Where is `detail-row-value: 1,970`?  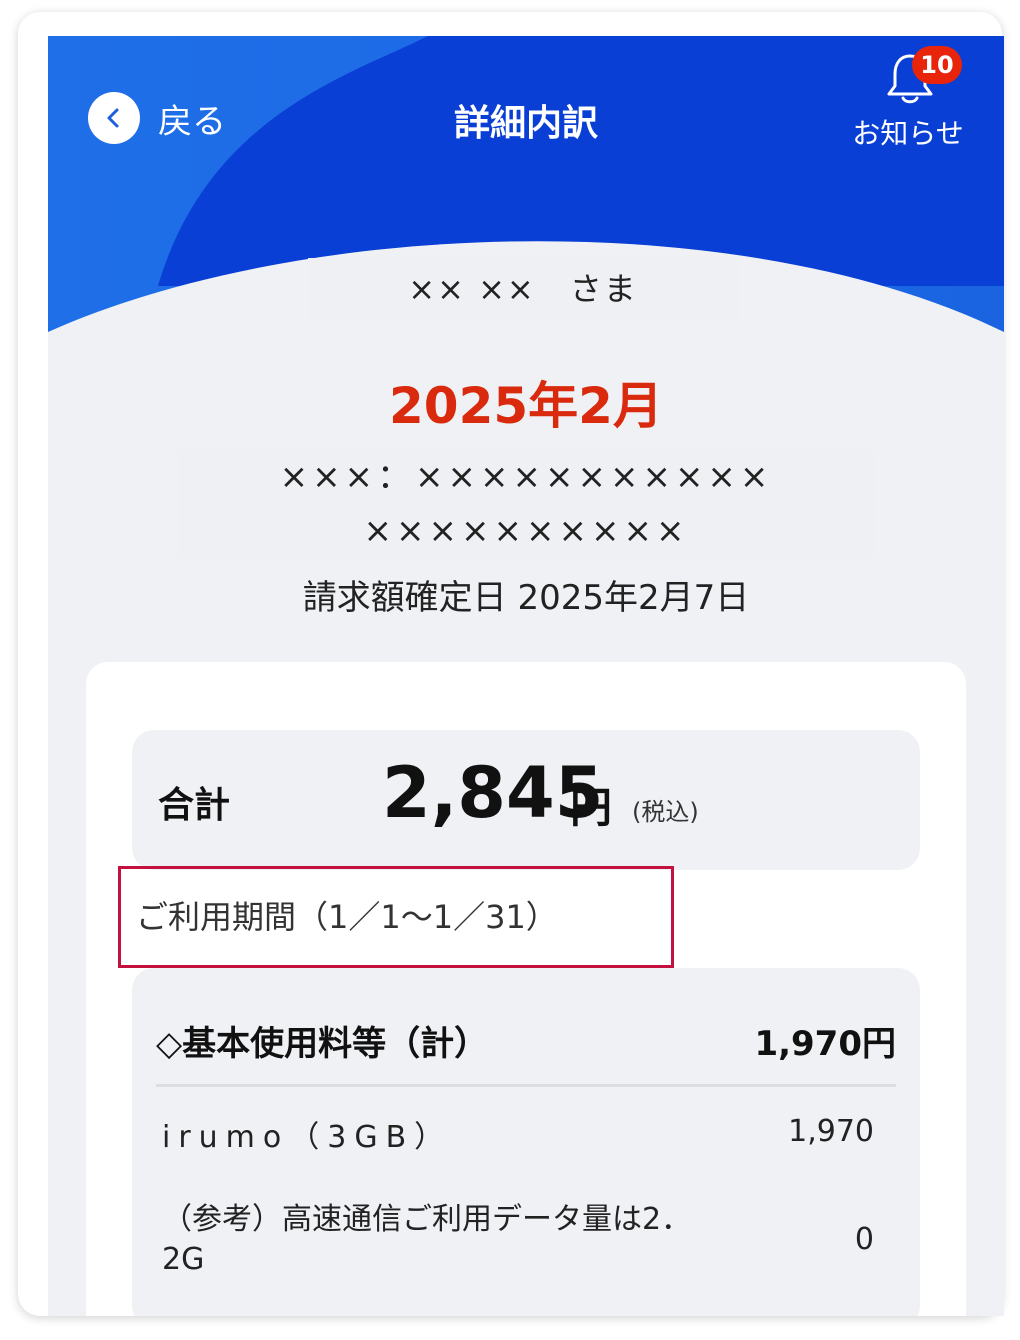 detail-row-value: 1,970 is located at coordinates (831, 1131).